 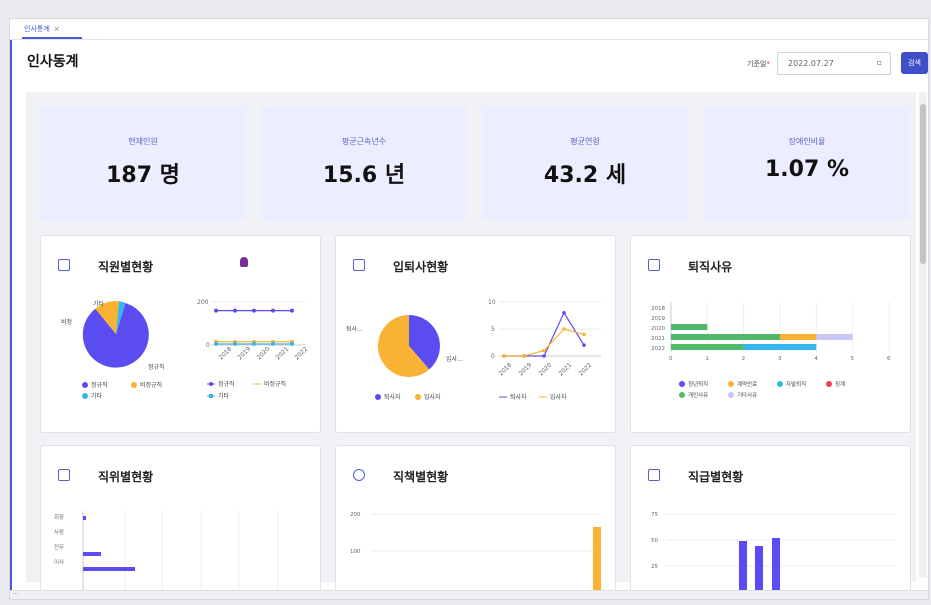 I want to click on resign-x-ticks: 0 1 2 3 4 5 6, so click(x=780, y=359).